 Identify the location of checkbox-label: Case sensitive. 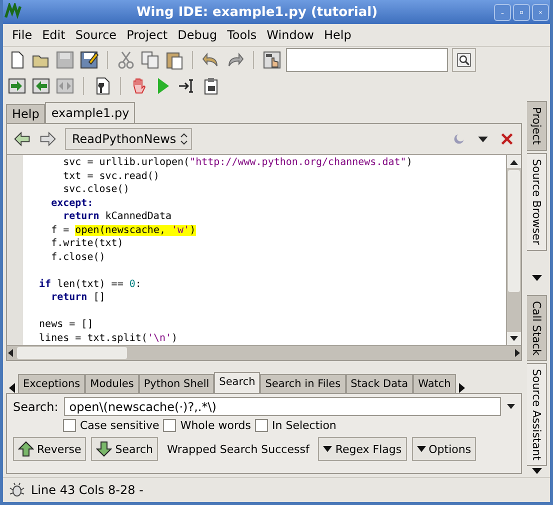
(120, 425).